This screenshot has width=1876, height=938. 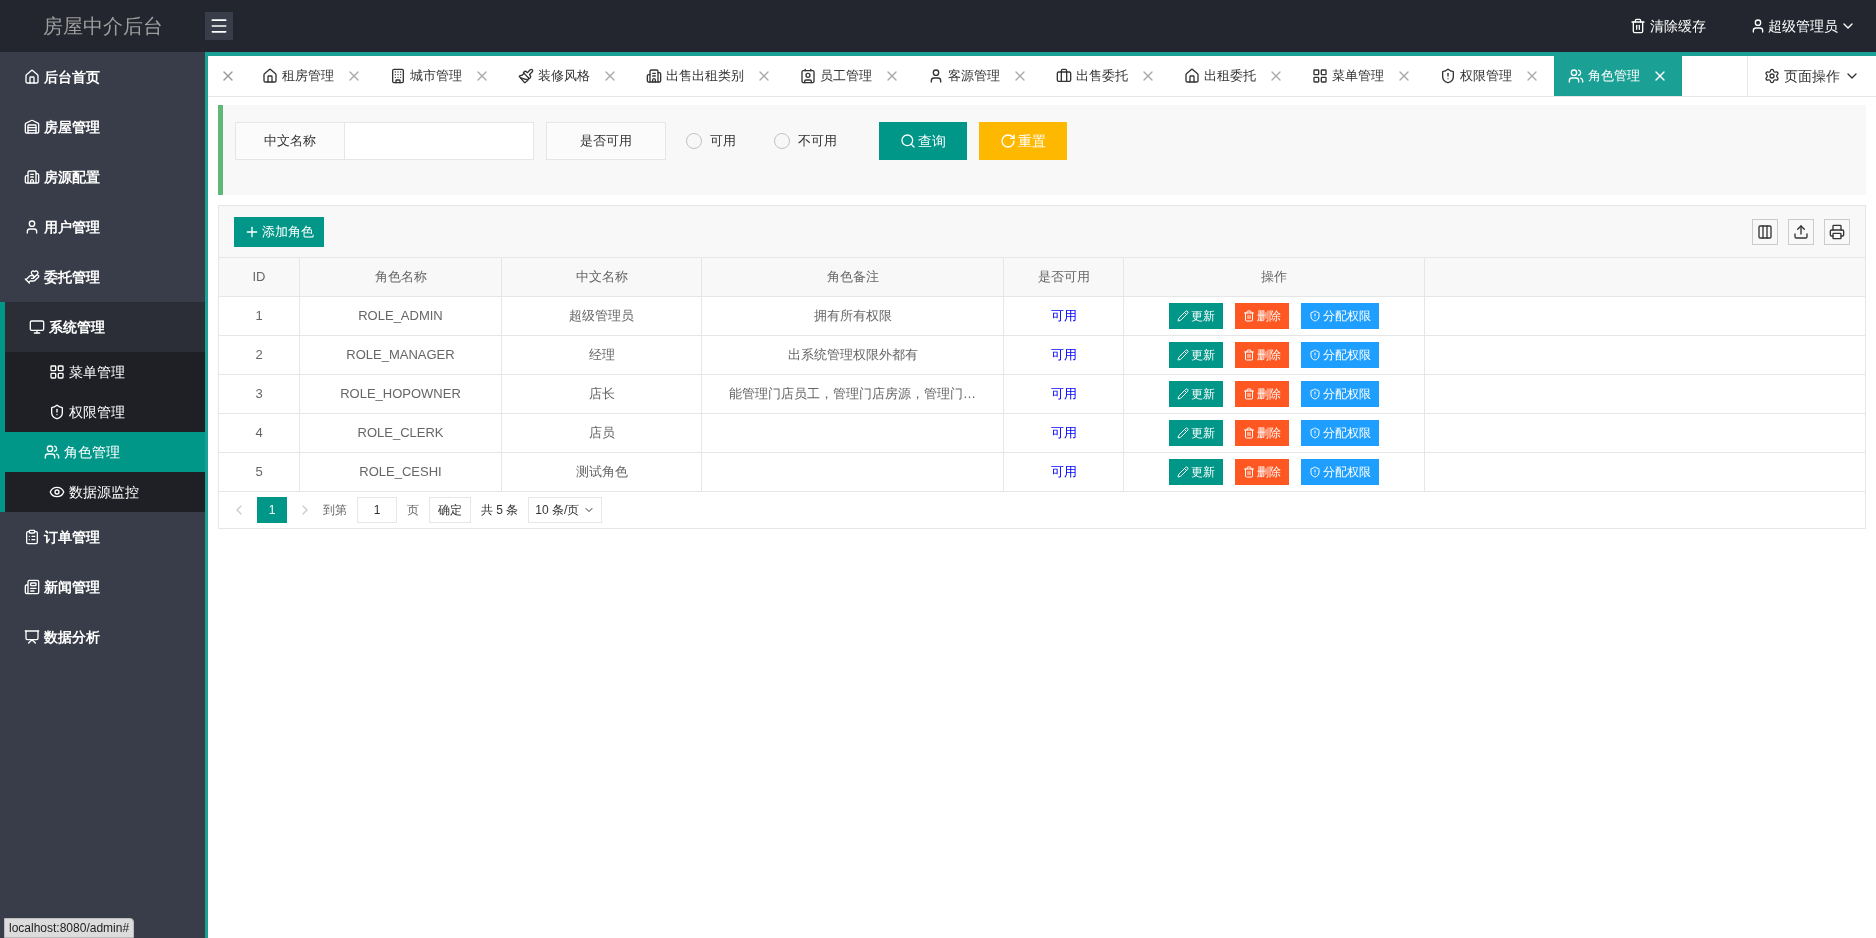 What do you see at coordinates (709, 76) in the screenshot?
I see `tab: 出售出租类别` at bounding box center [709, 76].